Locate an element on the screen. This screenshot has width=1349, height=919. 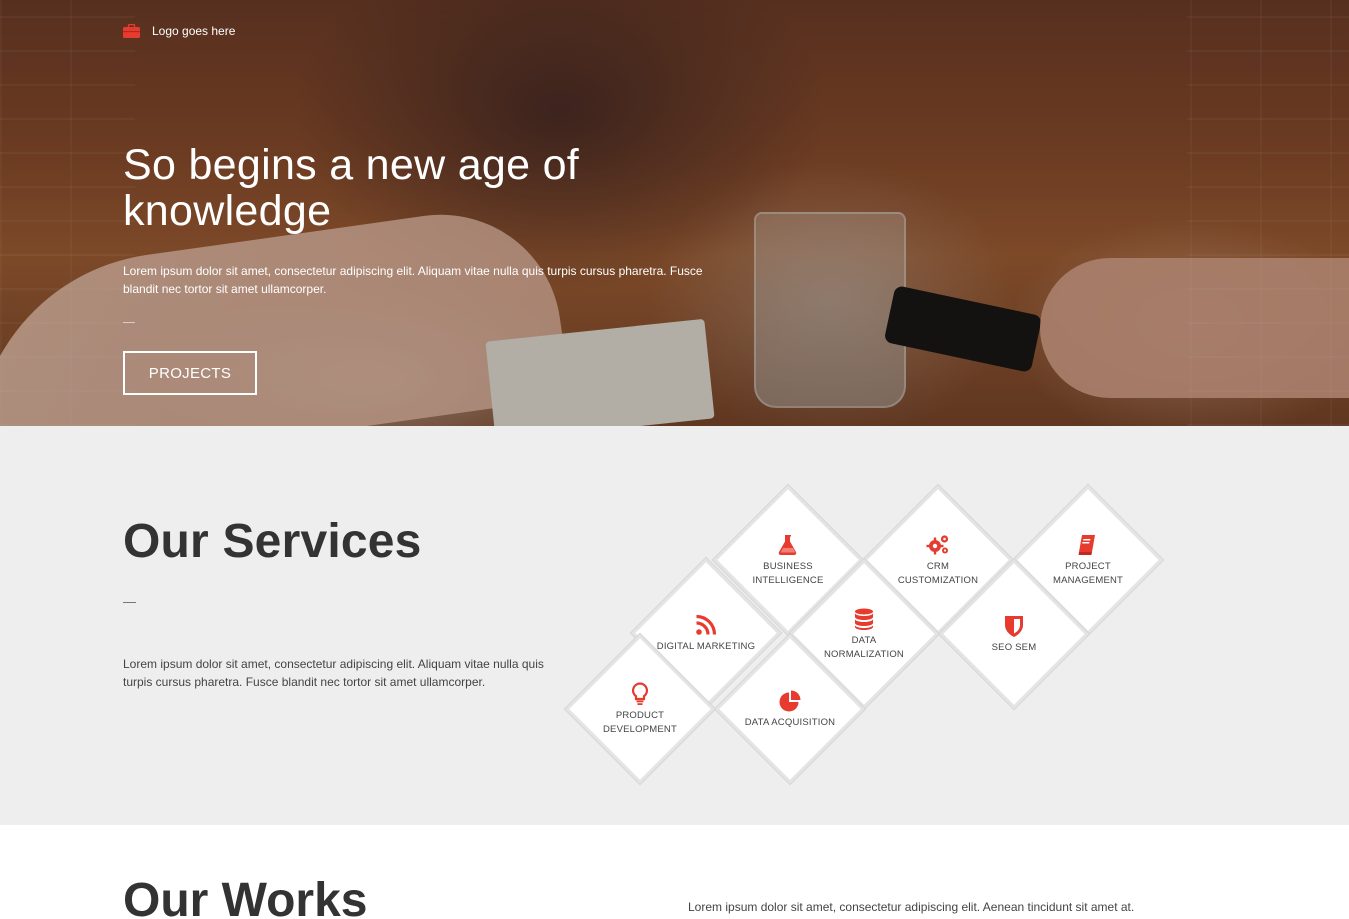
works-title: Our Works is located at coordinates (245, 896).